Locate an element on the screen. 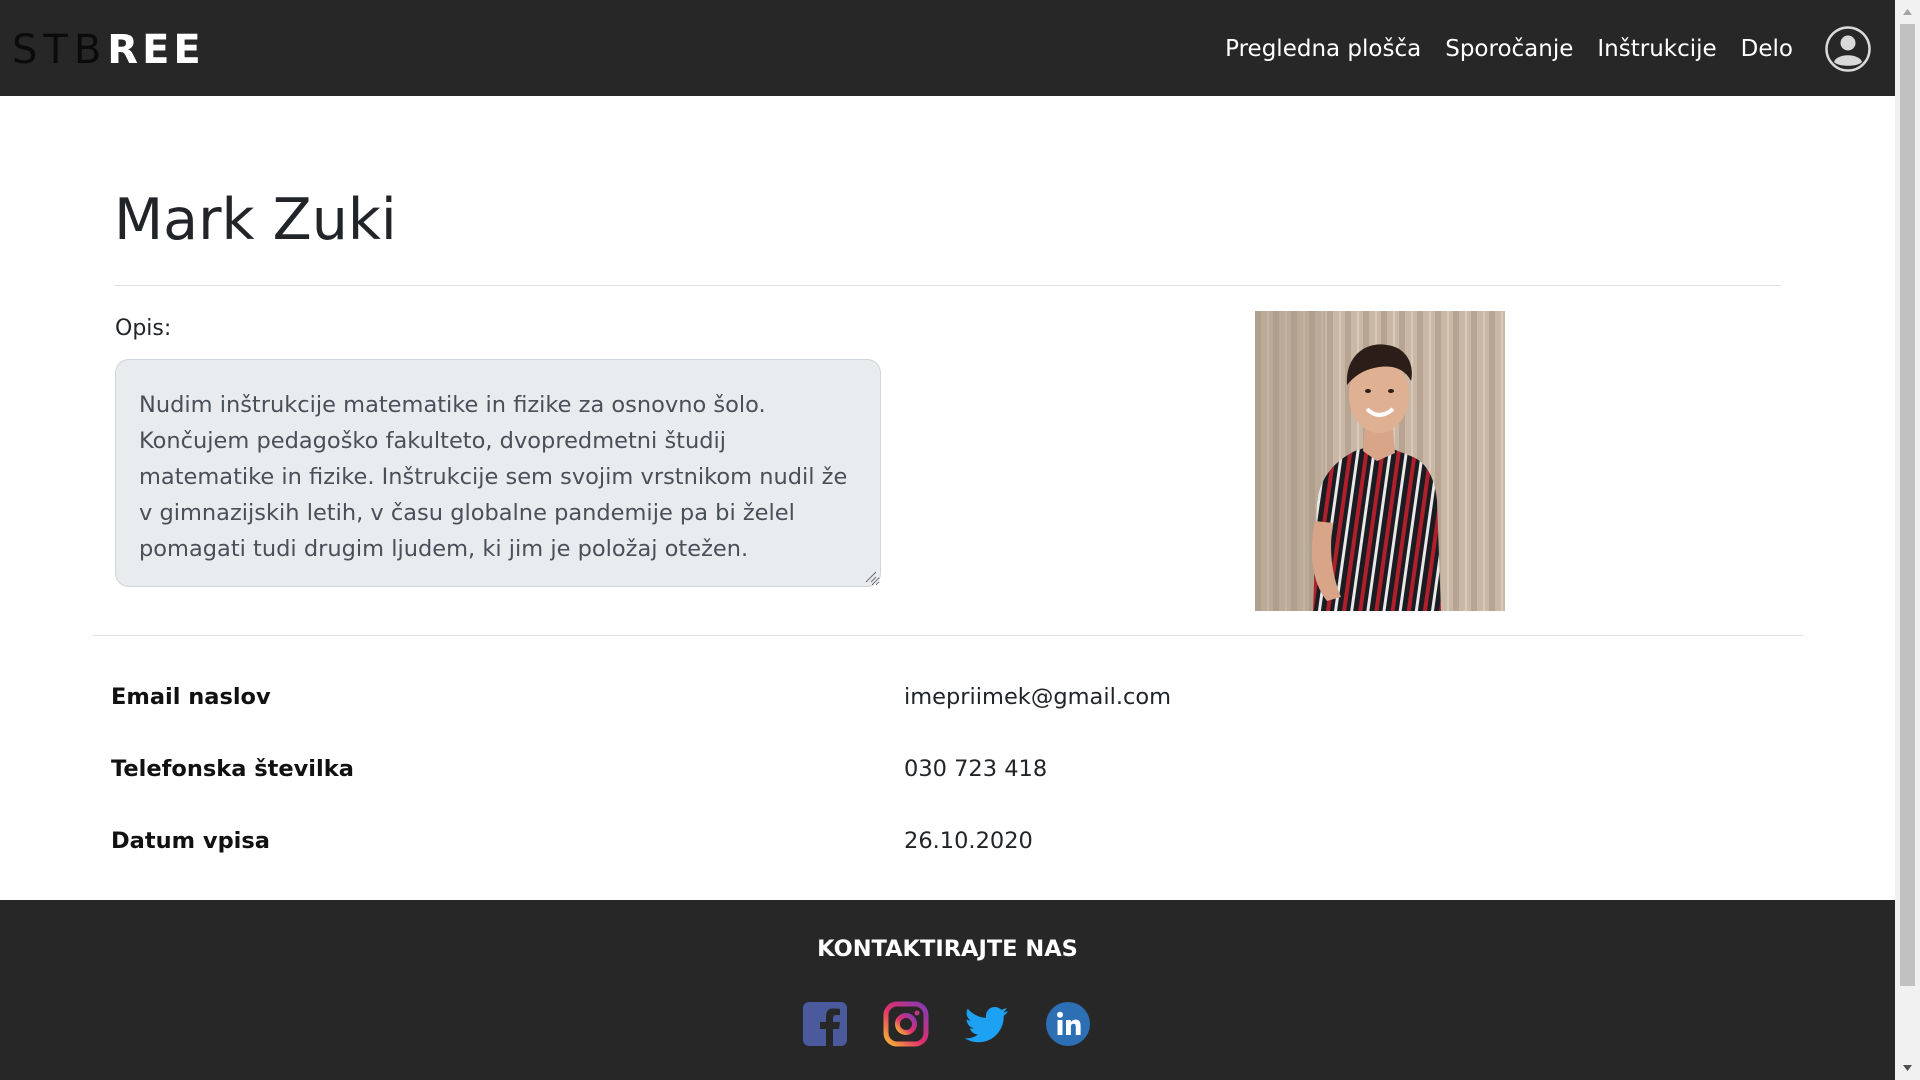 This screenshot has width=1920, height=1080. detail-label: Datum vpisa is located at coordinates (190, 841).